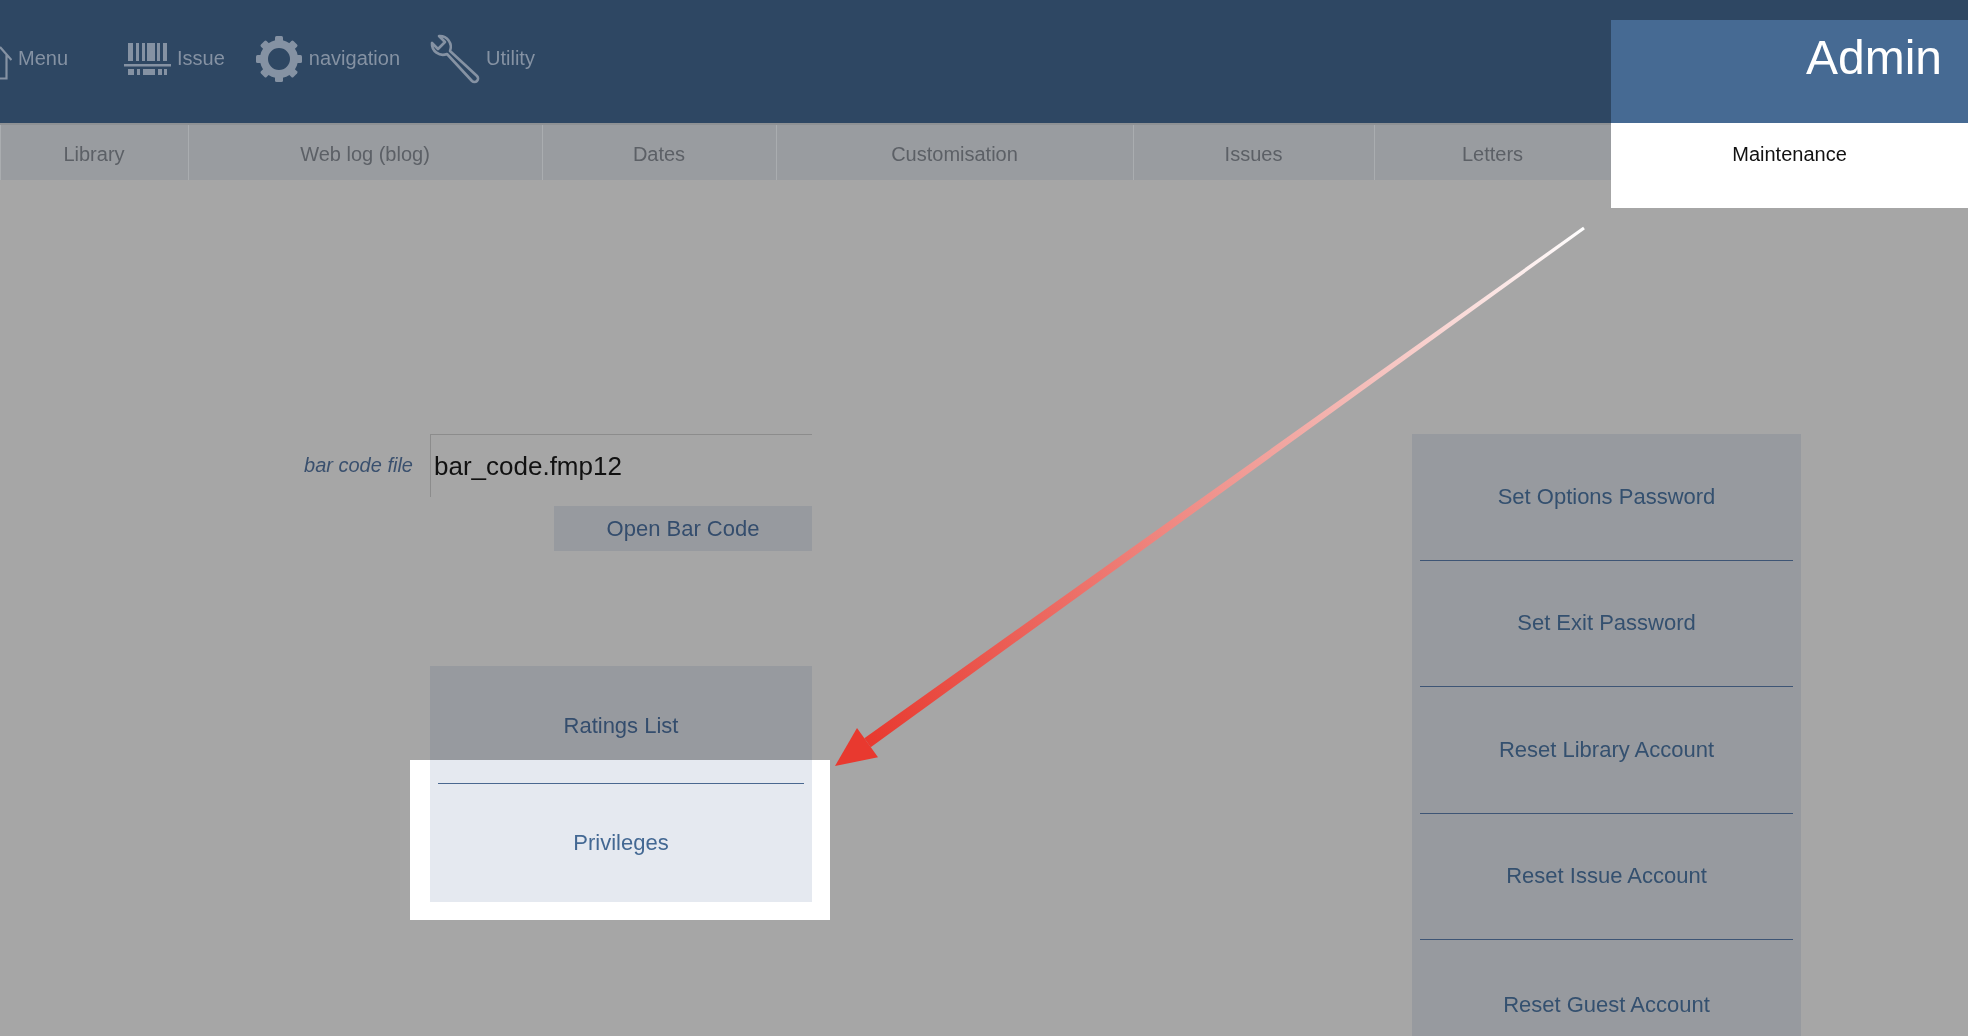 The image size is (1968, 1036). Describe the element at coordinates (1606, 988) in the screenshot. I see `menu-button: Reset Guest Account` at that location.